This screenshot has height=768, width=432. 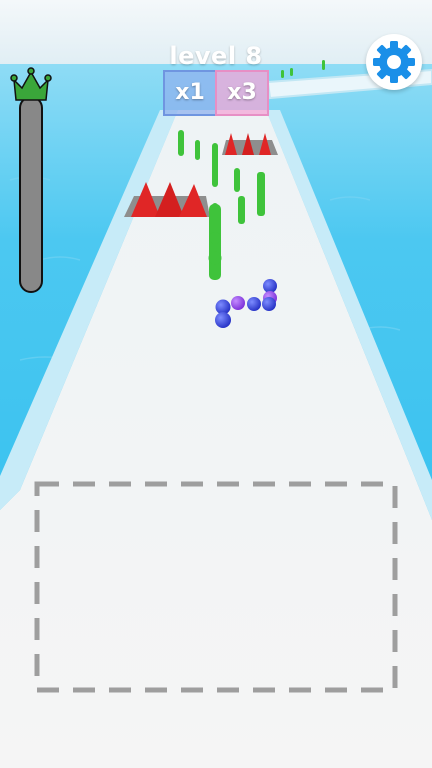 I want to click on level-progress-bar, so click(x=31, y=194).